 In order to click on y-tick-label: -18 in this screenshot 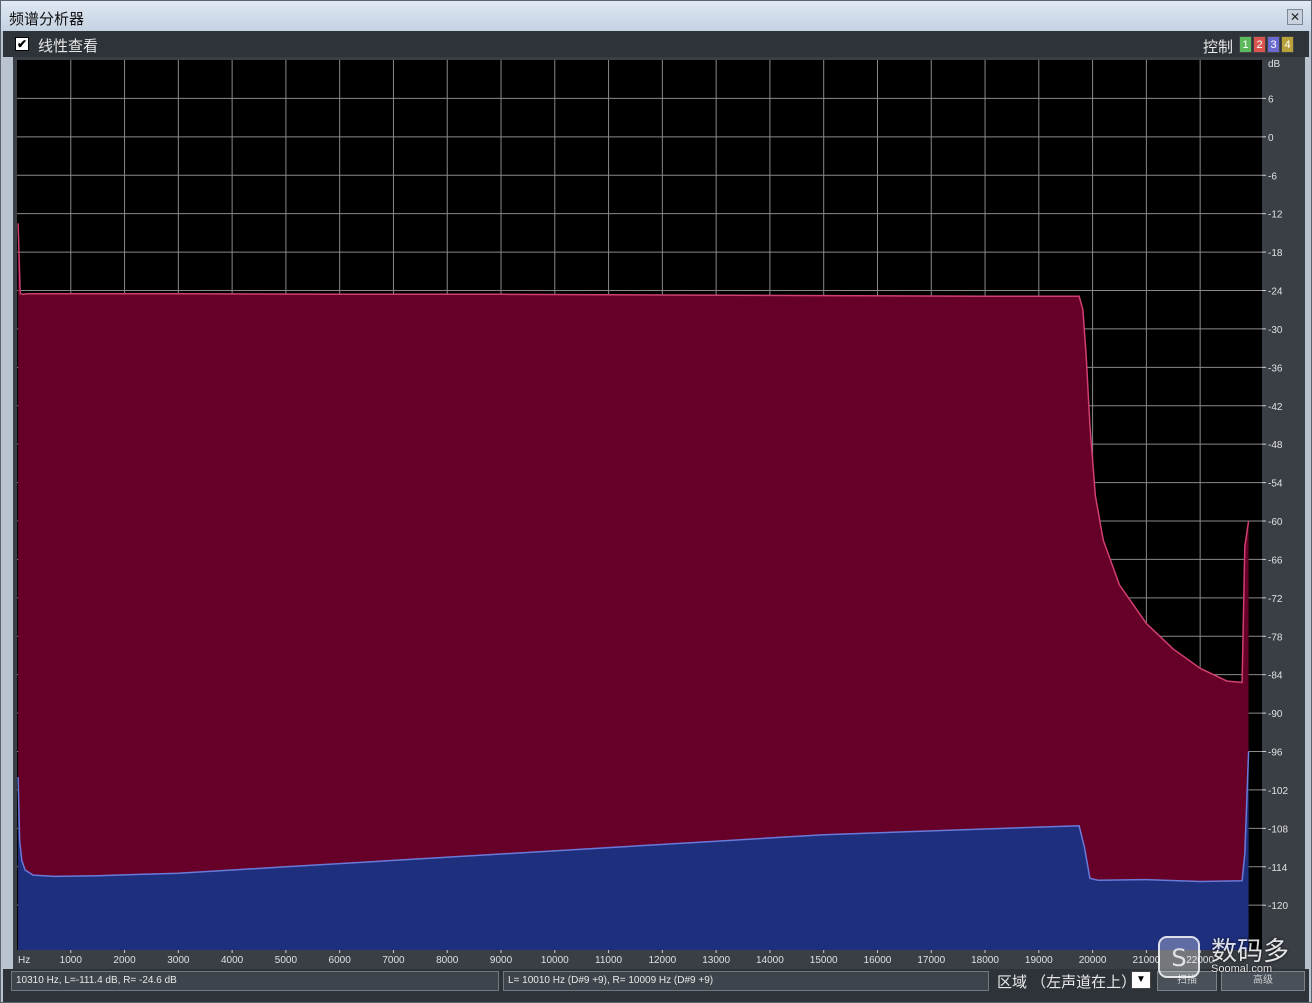, I will do `click(1275, 253)`.